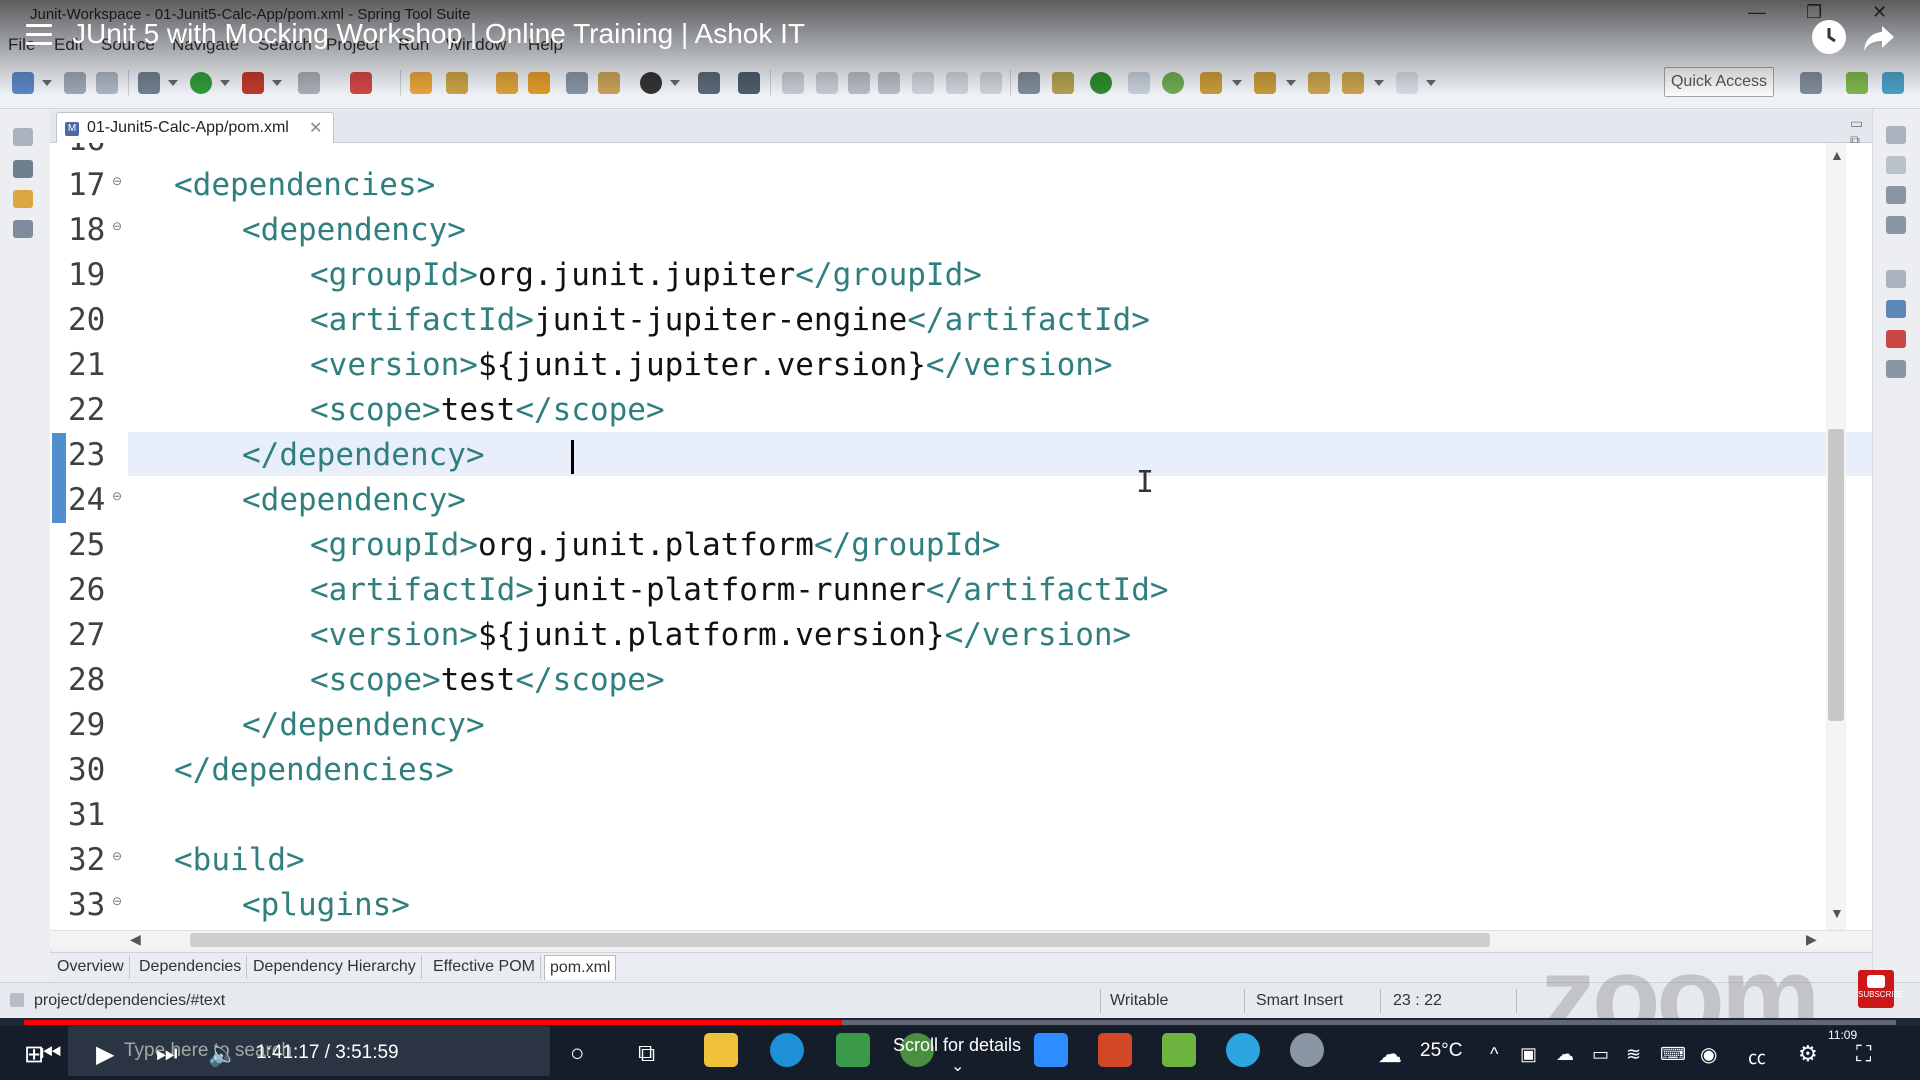  I want to click on status-cursor-position: 23 : 22, so click(1417, 1001).